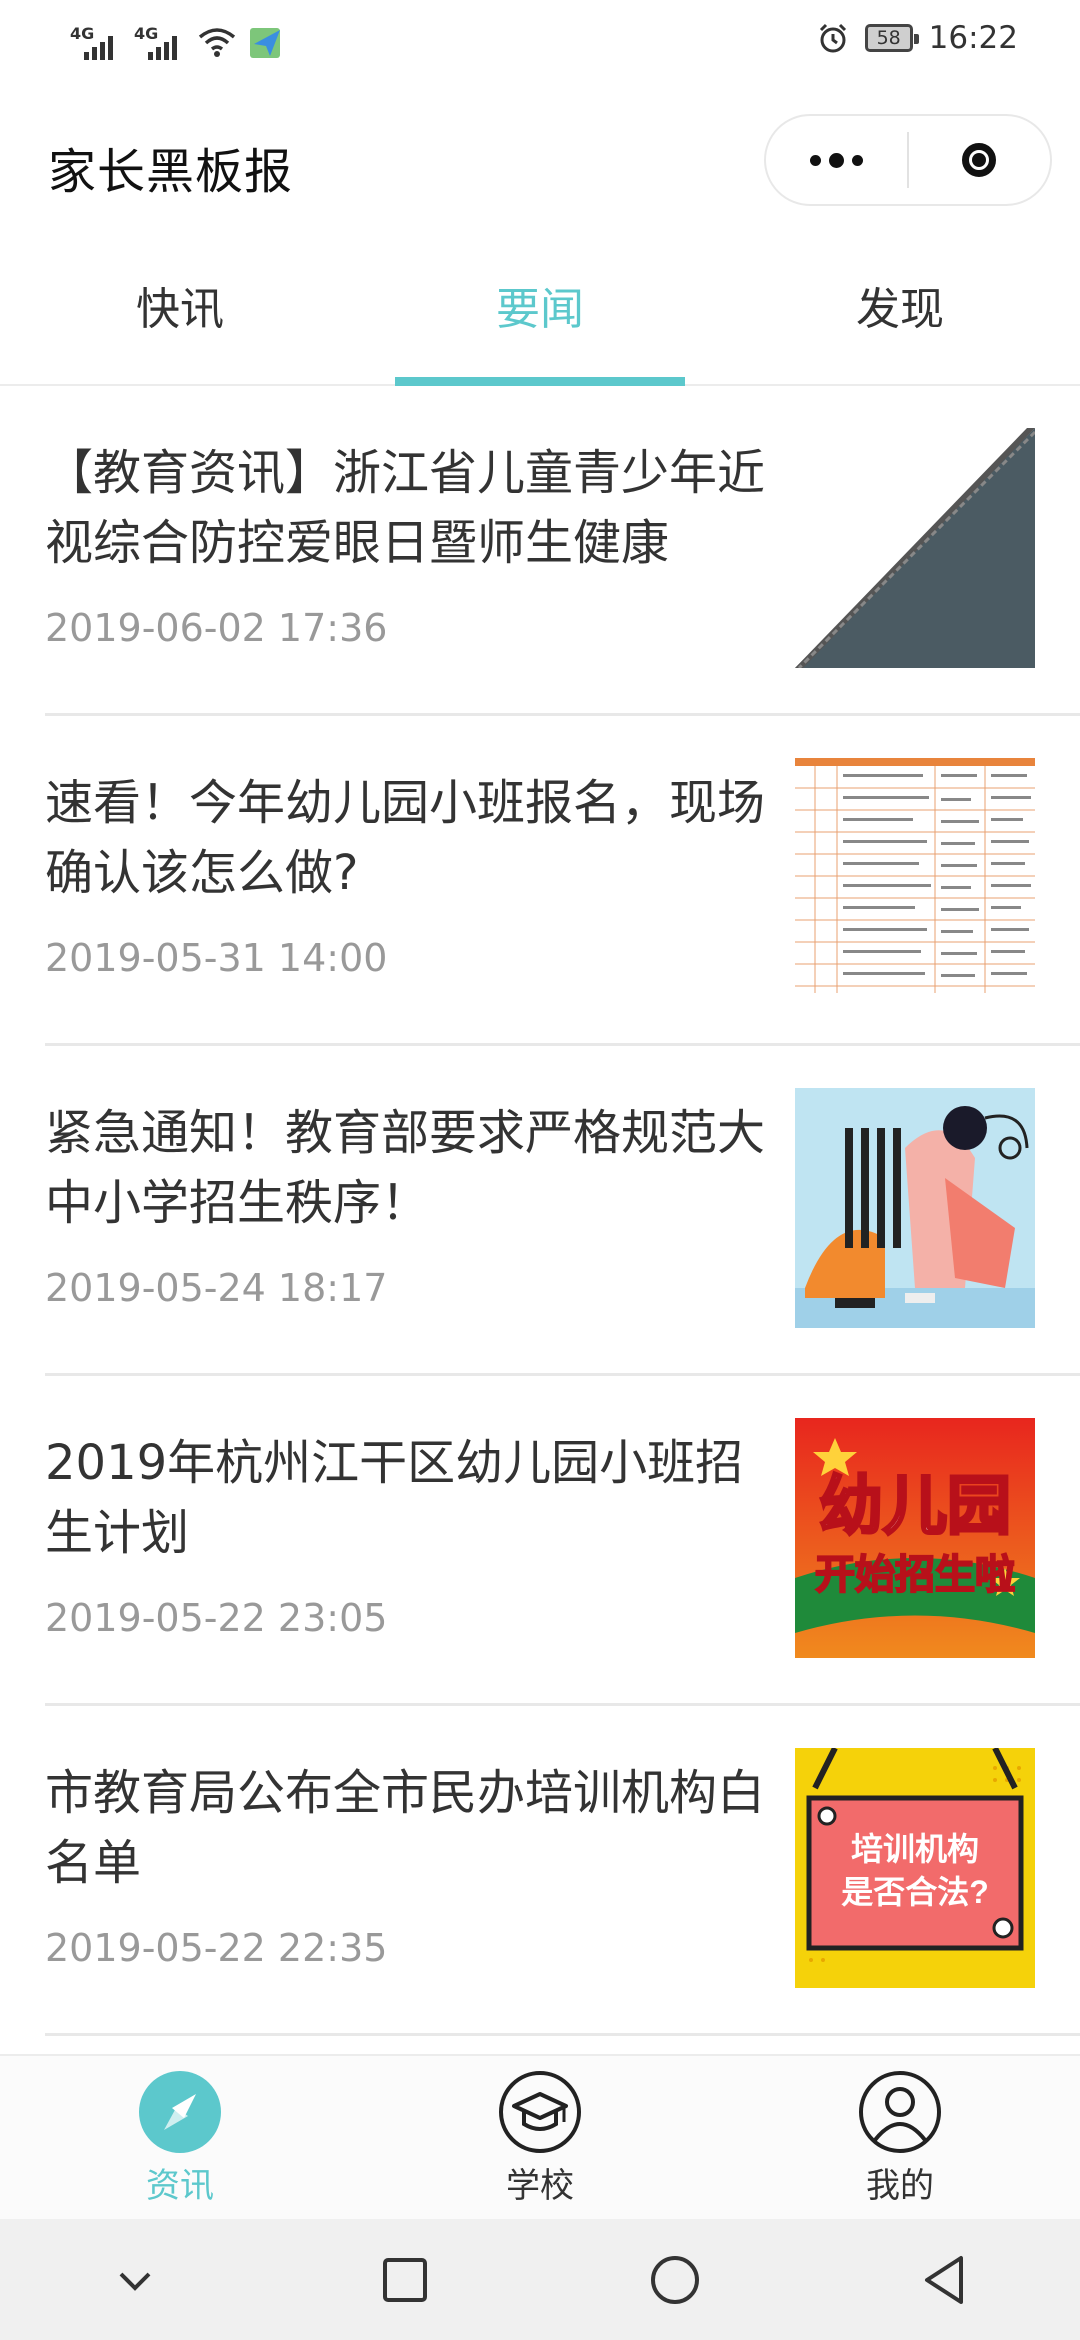 This screenshot has height=2340, width=1080. I want to click on wifi-icon, so click(217, 42).